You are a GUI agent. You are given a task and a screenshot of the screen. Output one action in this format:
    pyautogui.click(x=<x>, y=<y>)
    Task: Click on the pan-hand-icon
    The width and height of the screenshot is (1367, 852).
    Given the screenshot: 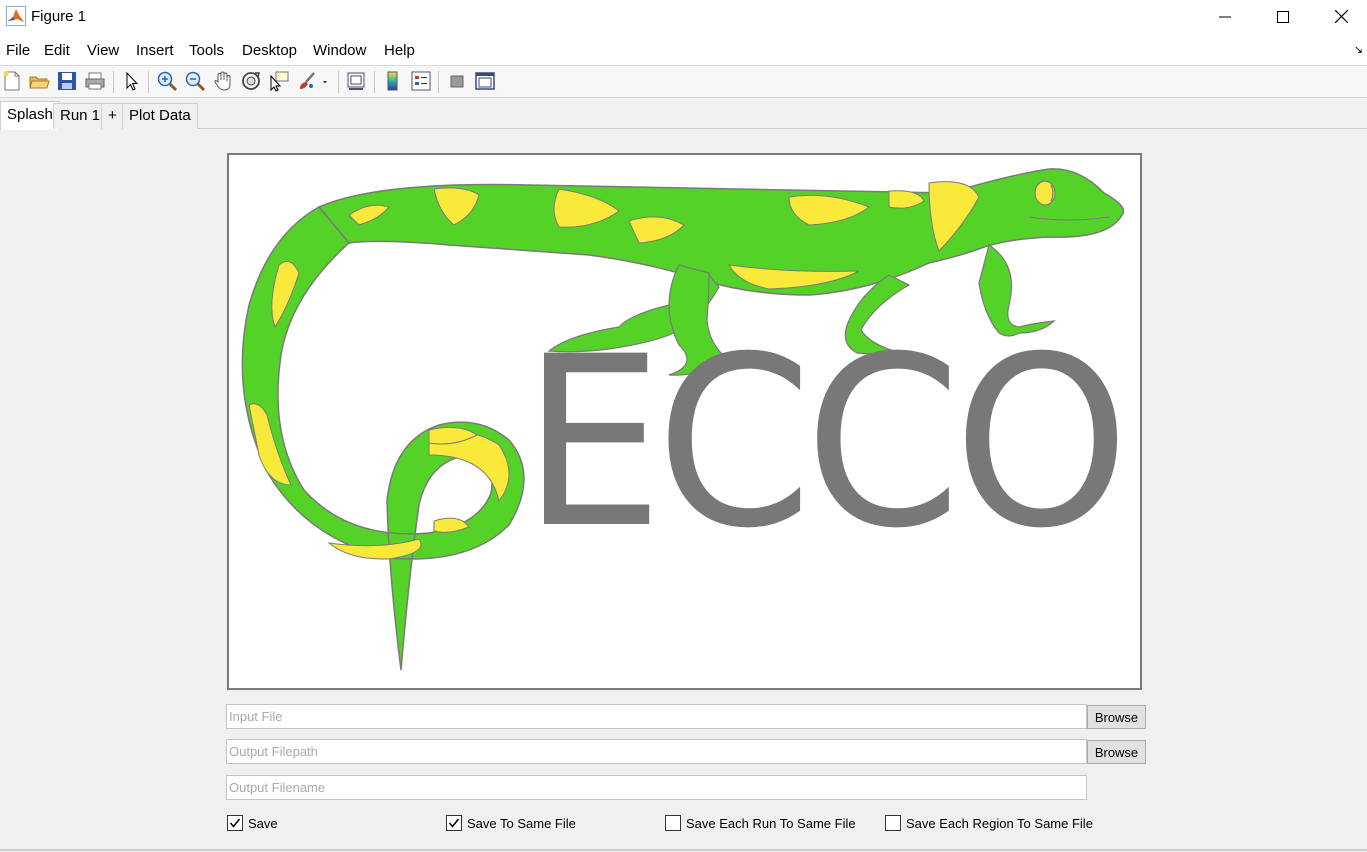 What is the action you would take?
    pyautogui.click(x=223, y=81)
    